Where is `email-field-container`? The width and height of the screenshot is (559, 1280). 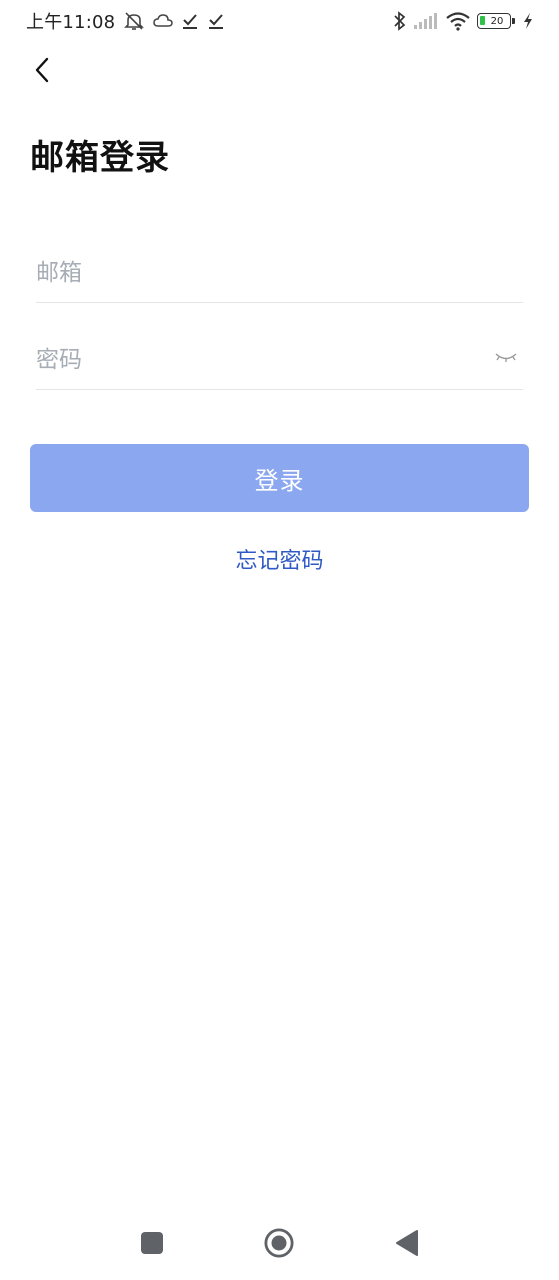 email-field-container is located at coordinates (279, 273).